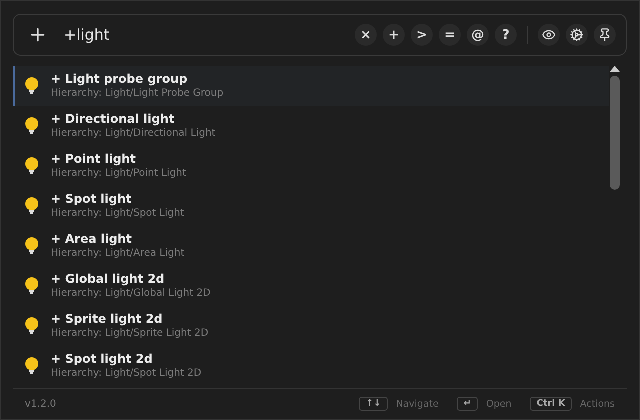  What do you see at coordinates (506, 35) in the screenshot?
I see `filter-button: ?` at bounding box center [506, 35].